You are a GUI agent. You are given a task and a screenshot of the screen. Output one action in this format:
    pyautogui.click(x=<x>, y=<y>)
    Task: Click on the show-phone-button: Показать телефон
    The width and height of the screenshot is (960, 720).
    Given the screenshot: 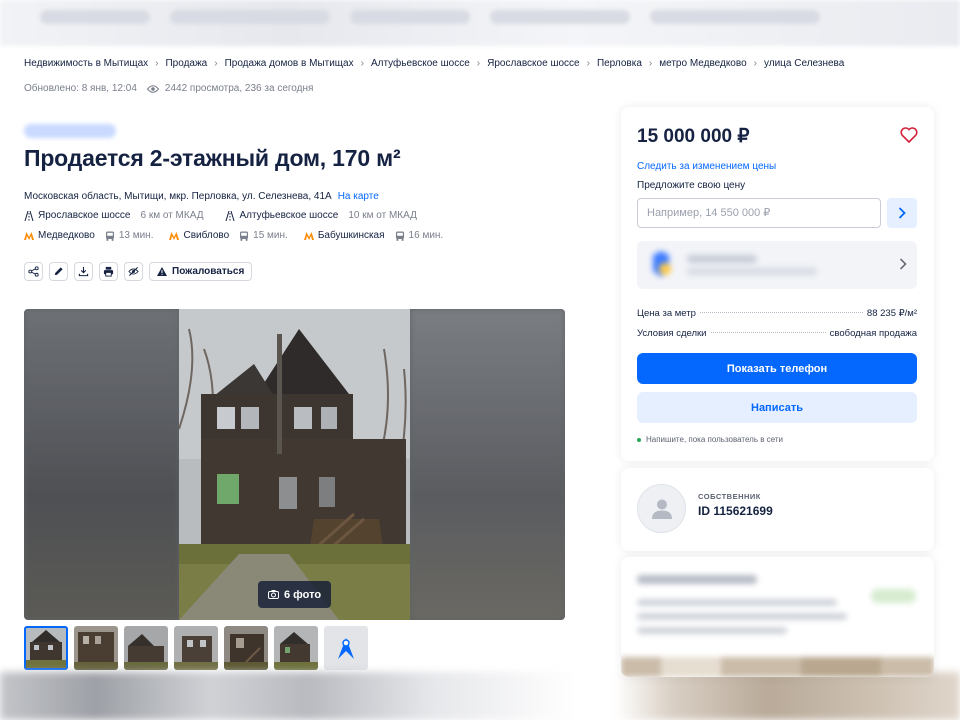 What is the action you would take?
    pyautogui.click(x=777, y=368)
    